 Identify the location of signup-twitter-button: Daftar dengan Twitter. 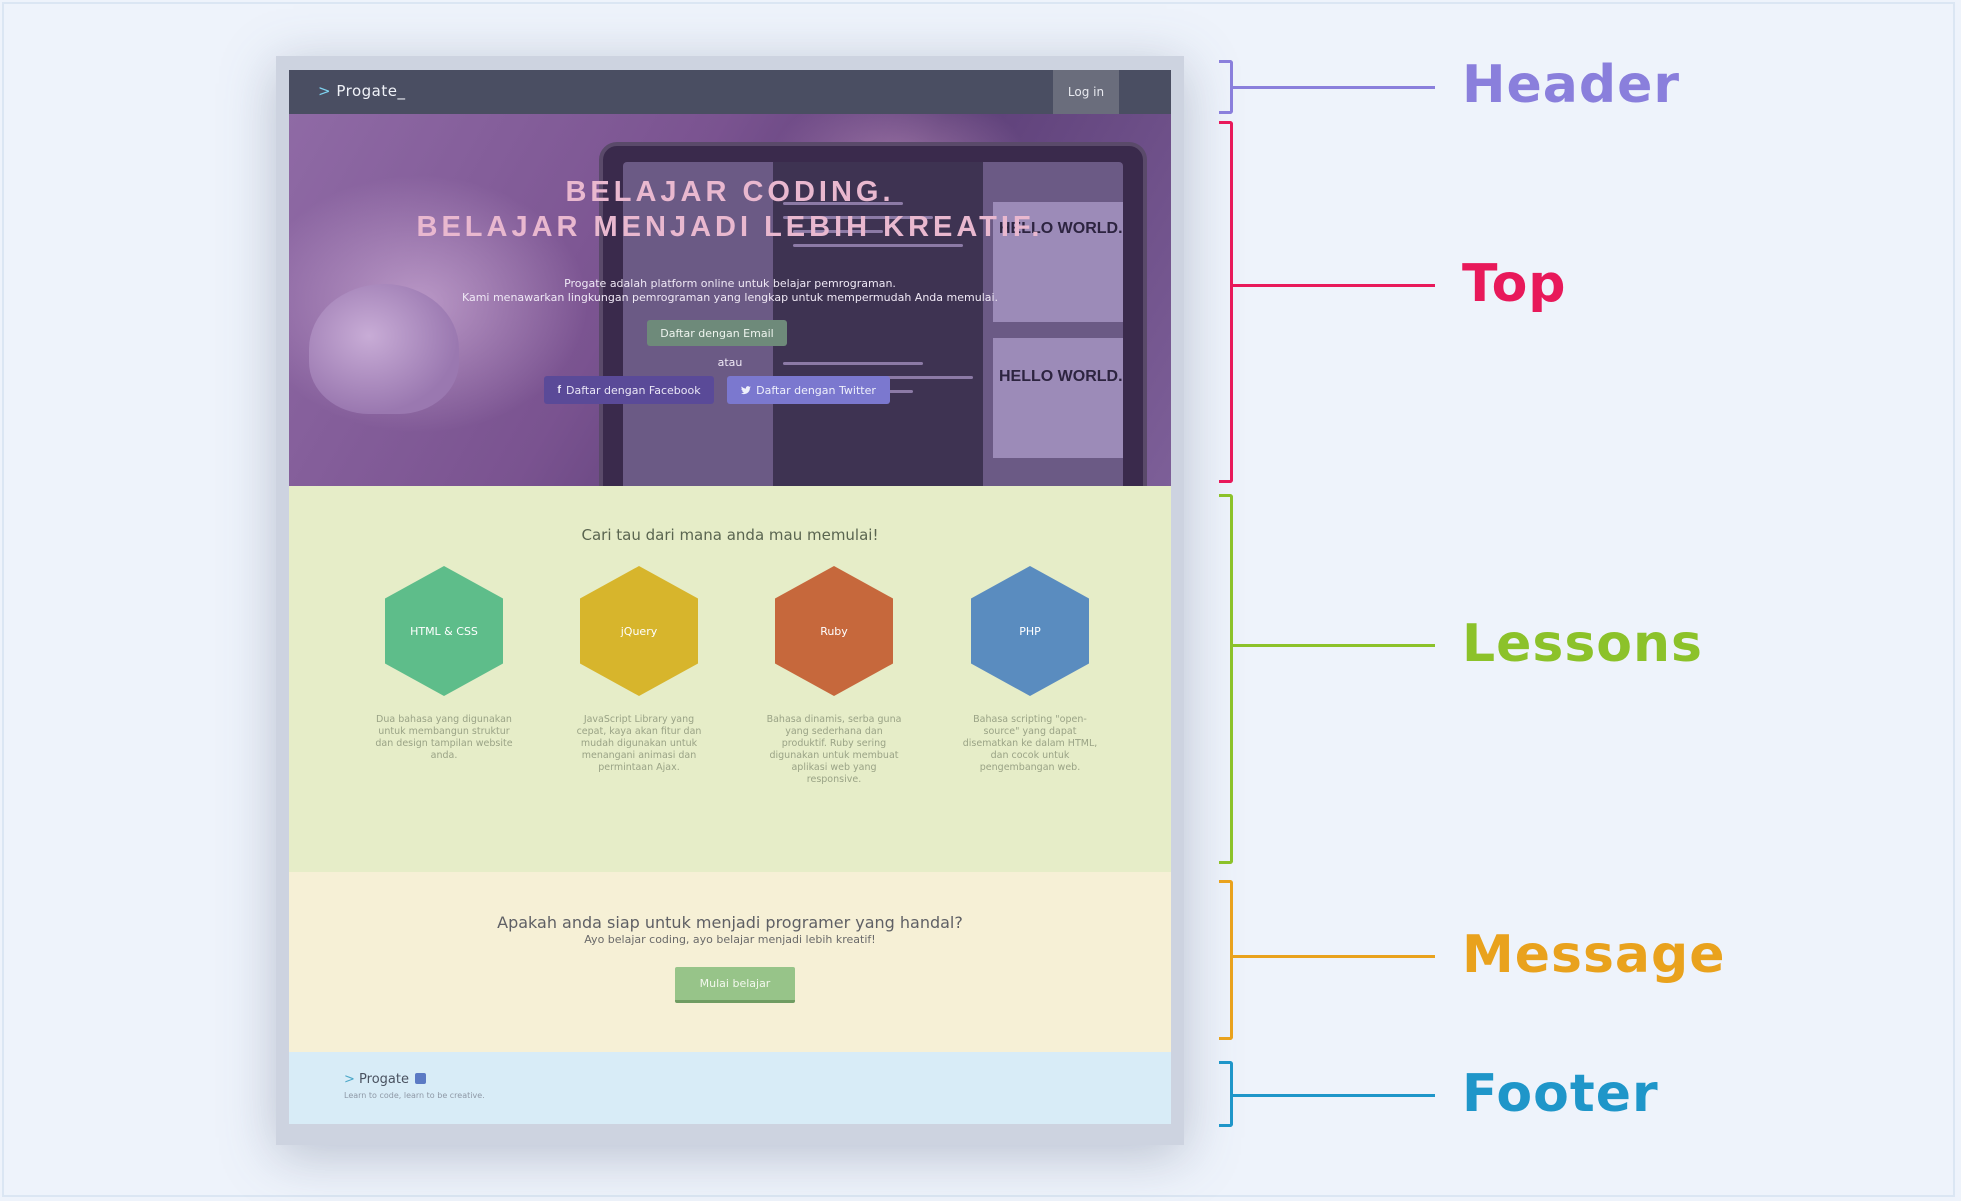
(808, 390).